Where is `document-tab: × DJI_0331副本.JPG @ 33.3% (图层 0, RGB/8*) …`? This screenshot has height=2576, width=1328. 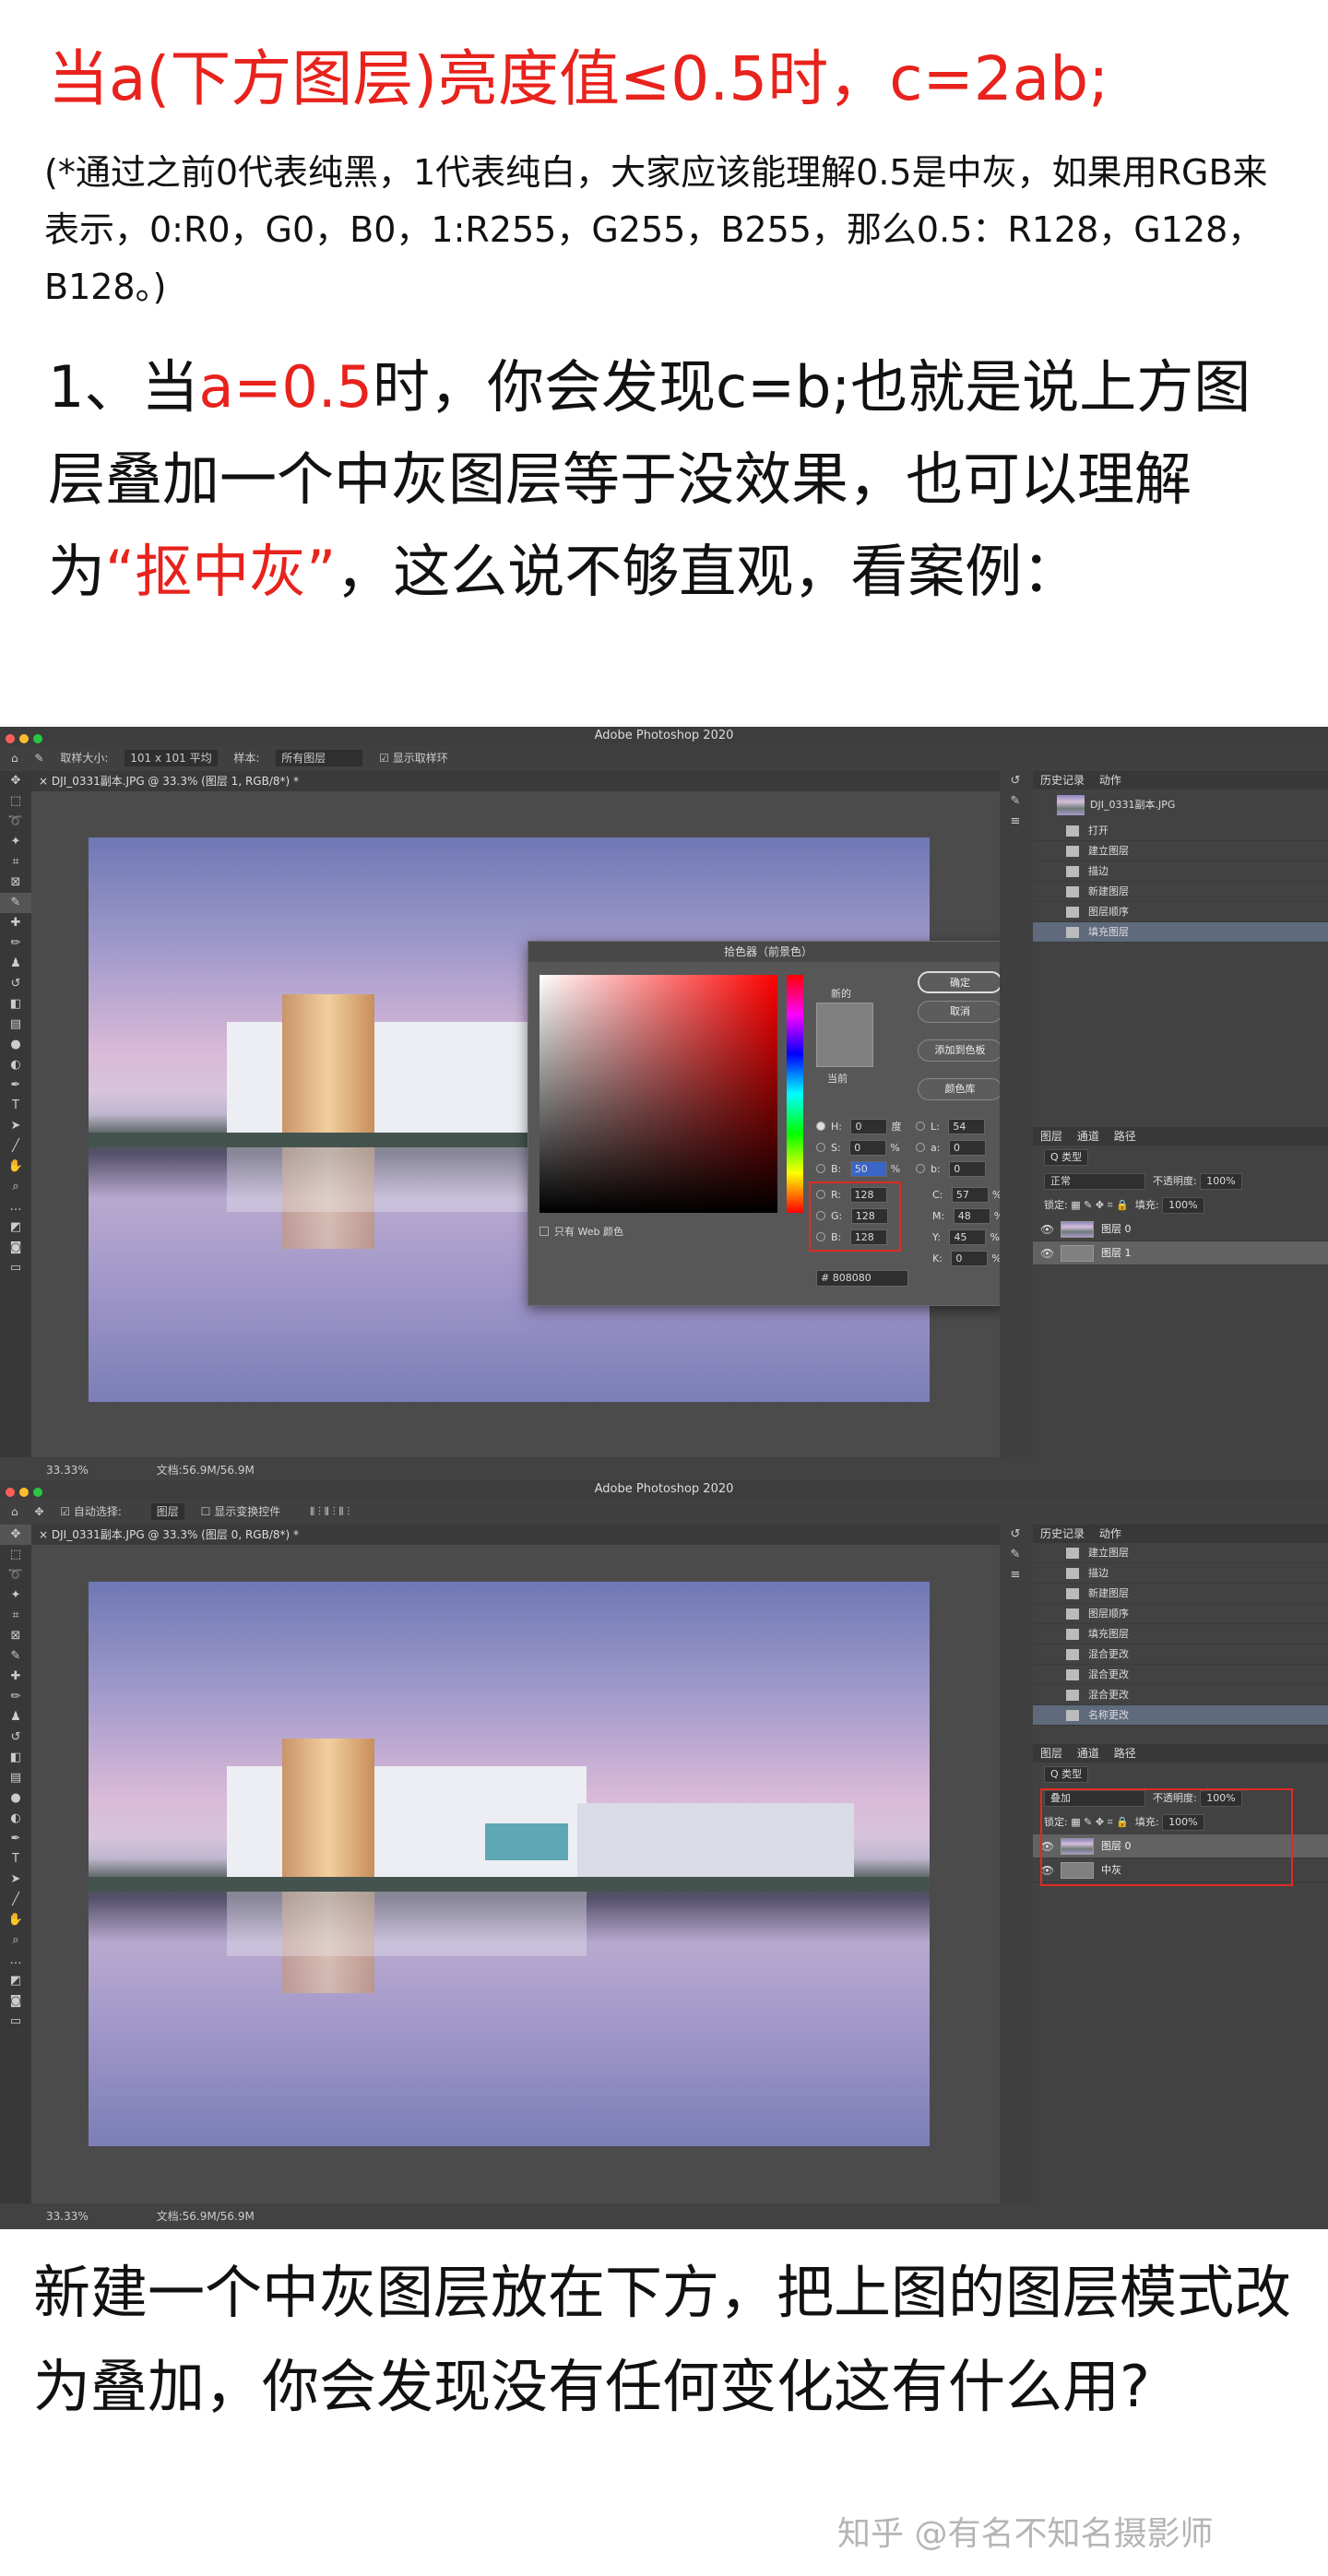
document-tab: × DJI_0331副本.JPG @ 33.3% (图层 0, RGB/8*) … is located at coordinates (515, 1535).